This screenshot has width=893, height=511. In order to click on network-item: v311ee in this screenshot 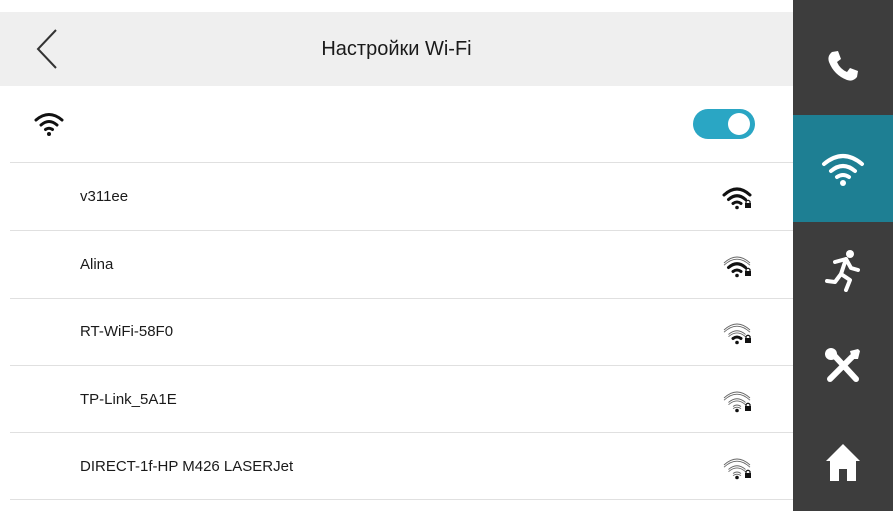, I will do `click(396, 196)`.